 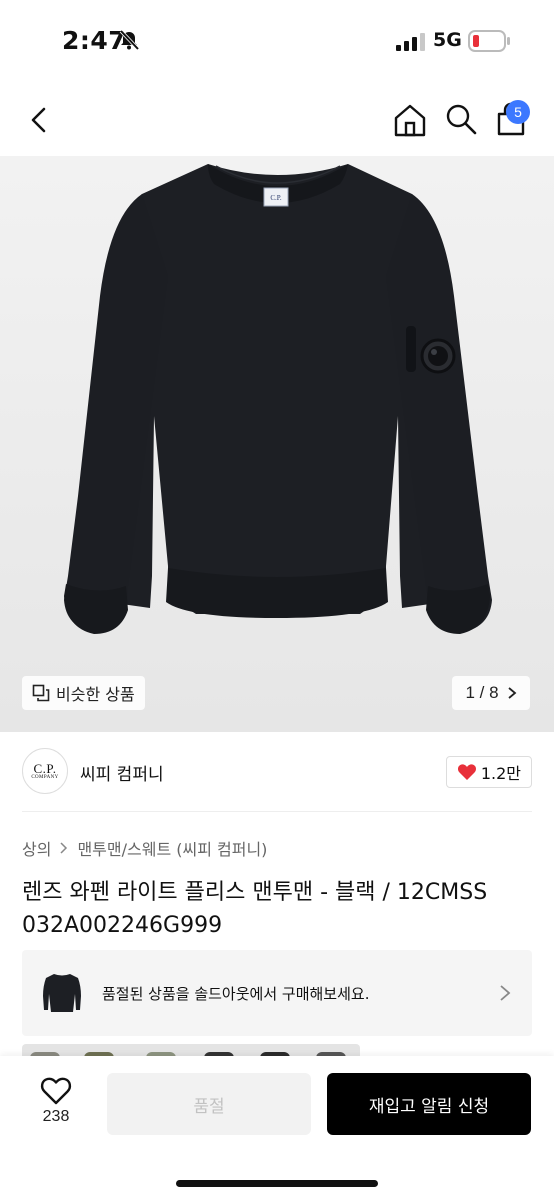 What do you see at coordinates (122, 925) in the screenshot?
I see `product-title-line2: 032A002246G999` at bounding box center [122, 925].